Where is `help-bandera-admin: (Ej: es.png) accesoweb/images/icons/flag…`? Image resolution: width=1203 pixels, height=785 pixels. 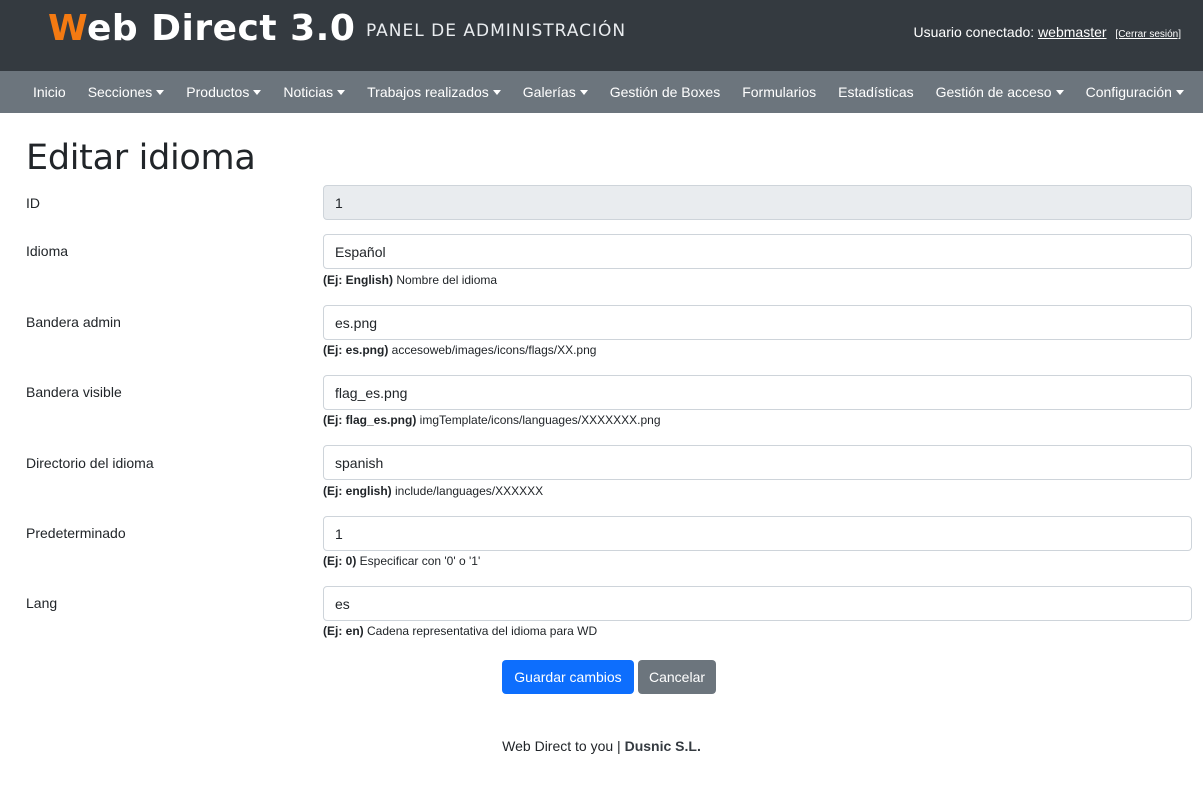 help-bandera-admin: (Ej: es.png) accesoweb/images/icons/flag… is located at coordinates (459, 350).